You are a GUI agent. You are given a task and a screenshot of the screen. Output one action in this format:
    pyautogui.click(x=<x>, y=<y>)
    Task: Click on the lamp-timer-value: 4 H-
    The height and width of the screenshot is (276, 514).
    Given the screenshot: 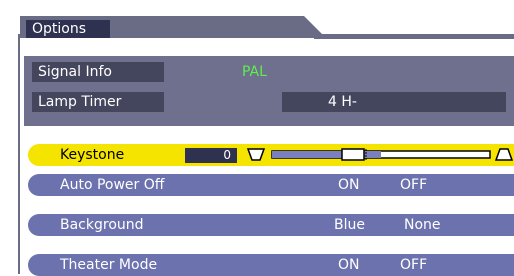 What is the action you would take?
    pyautogui.click(x=342, y=102)
    